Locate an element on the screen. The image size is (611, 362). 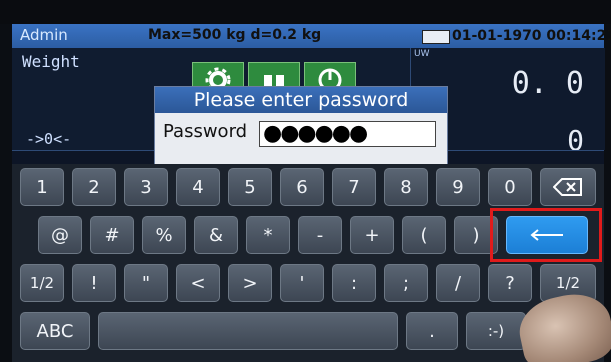
weight-label: Weight is located at coordinates (51, 61).